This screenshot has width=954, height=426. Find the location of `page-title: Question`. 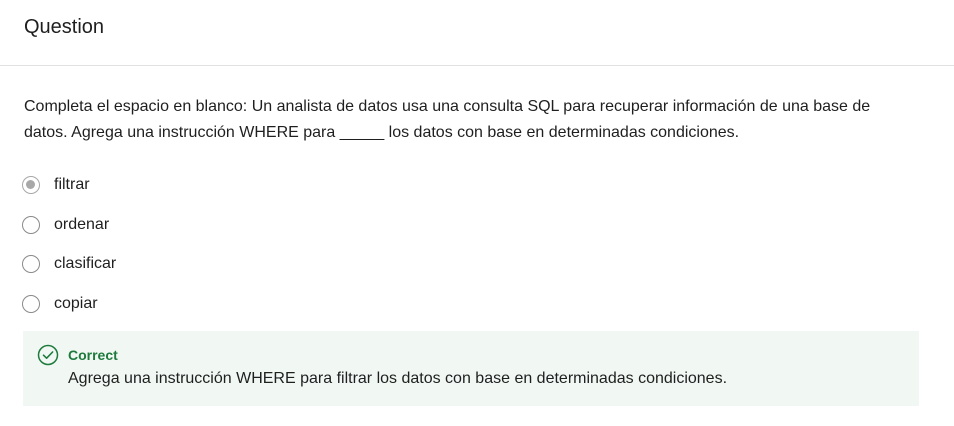

page-title: Question is located at coordinates (64, 27).